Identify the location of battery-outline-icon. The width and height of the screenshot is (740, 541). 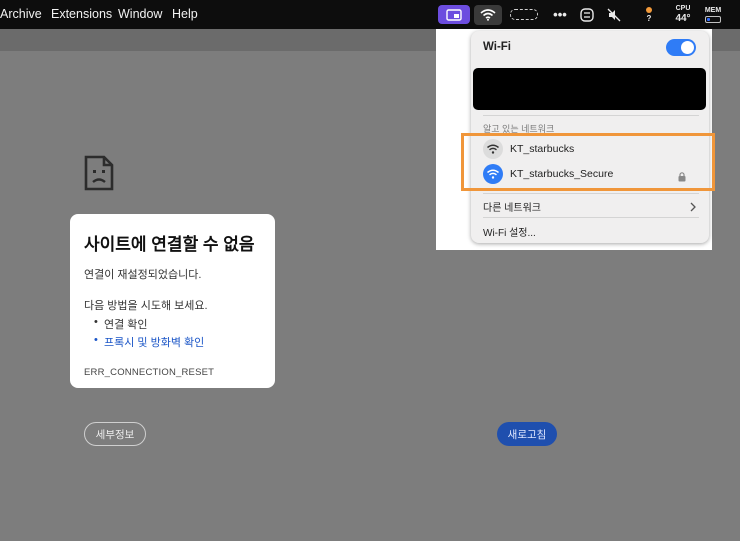
(524, 14).